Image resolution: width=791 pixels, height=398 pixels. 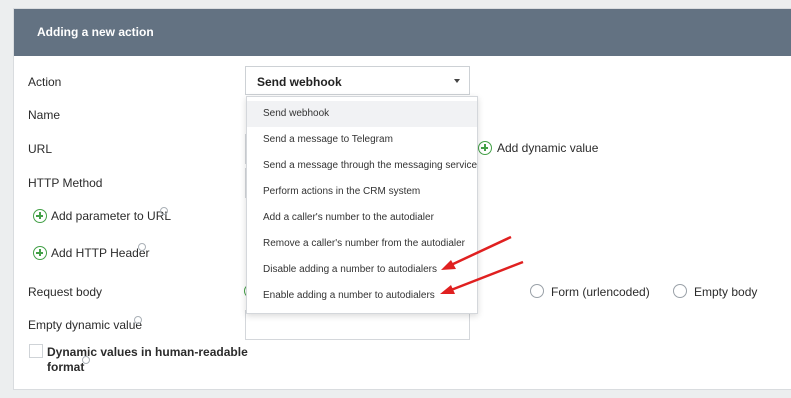 I want to click on annotation-arrow-icon, so click(x=476, y=252).